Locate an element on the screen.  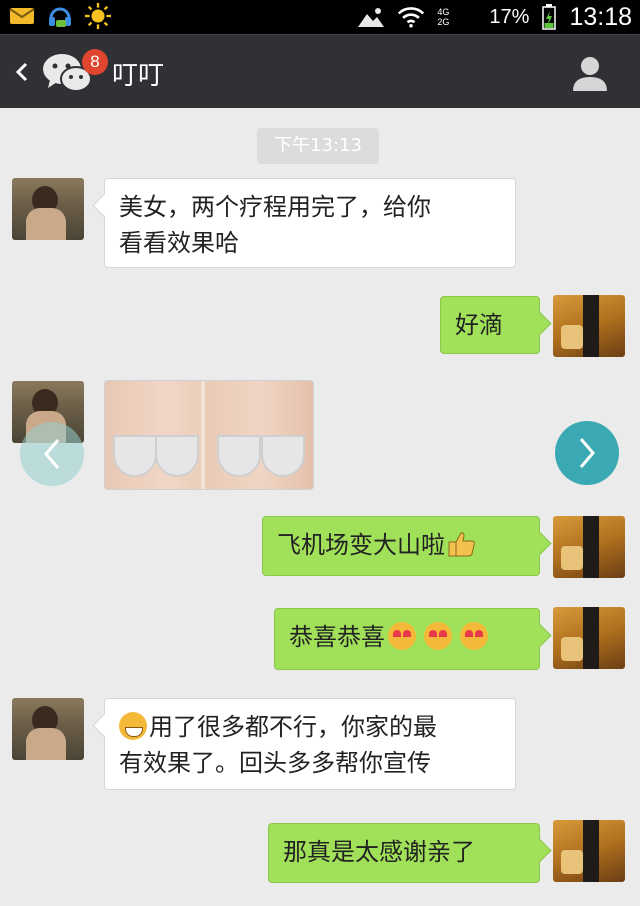
chat-title: 叮叮 is located at coordinates (138, 76).